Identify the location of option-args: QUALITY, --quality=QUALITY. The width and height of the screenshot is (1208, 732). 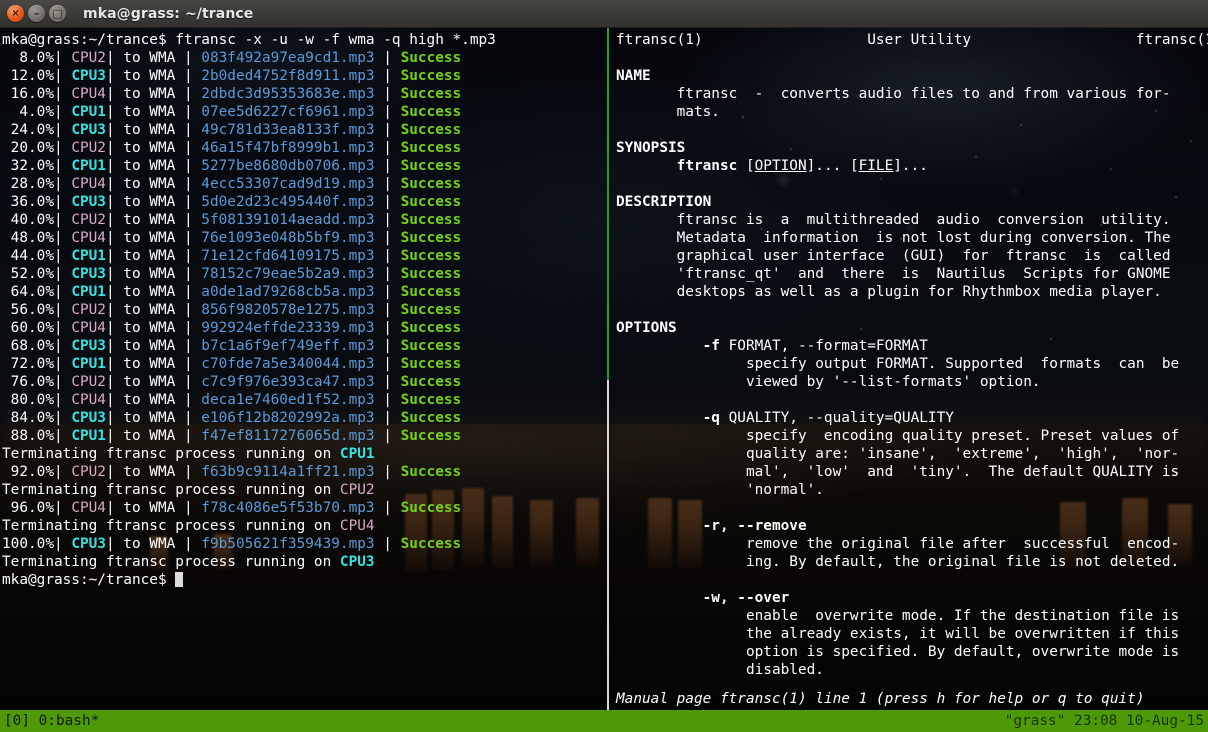
(836, 418).